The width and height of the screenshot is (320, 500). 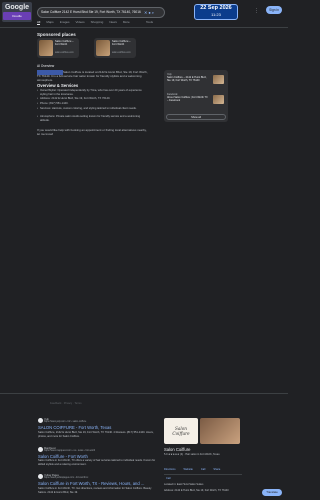 I want to click on logo-text: Google, so click(x=17, y=7).